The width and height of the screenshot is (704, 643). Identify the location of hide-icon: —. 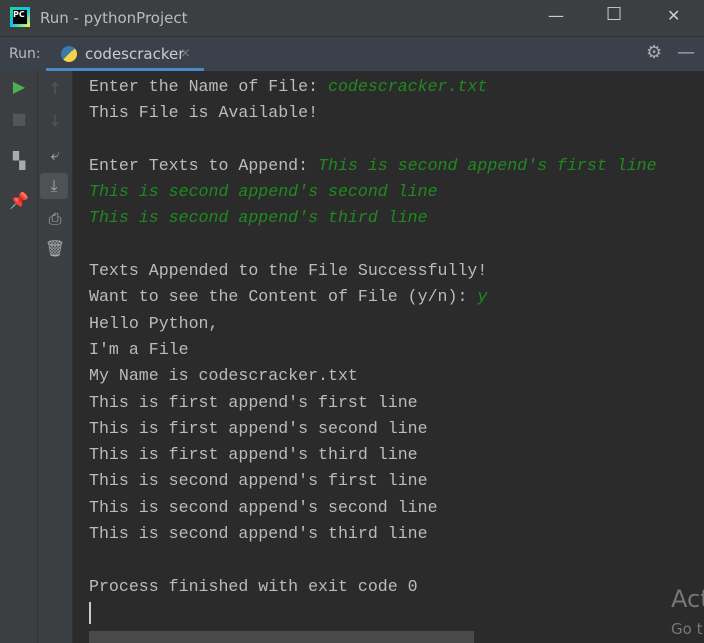
(686, 52).